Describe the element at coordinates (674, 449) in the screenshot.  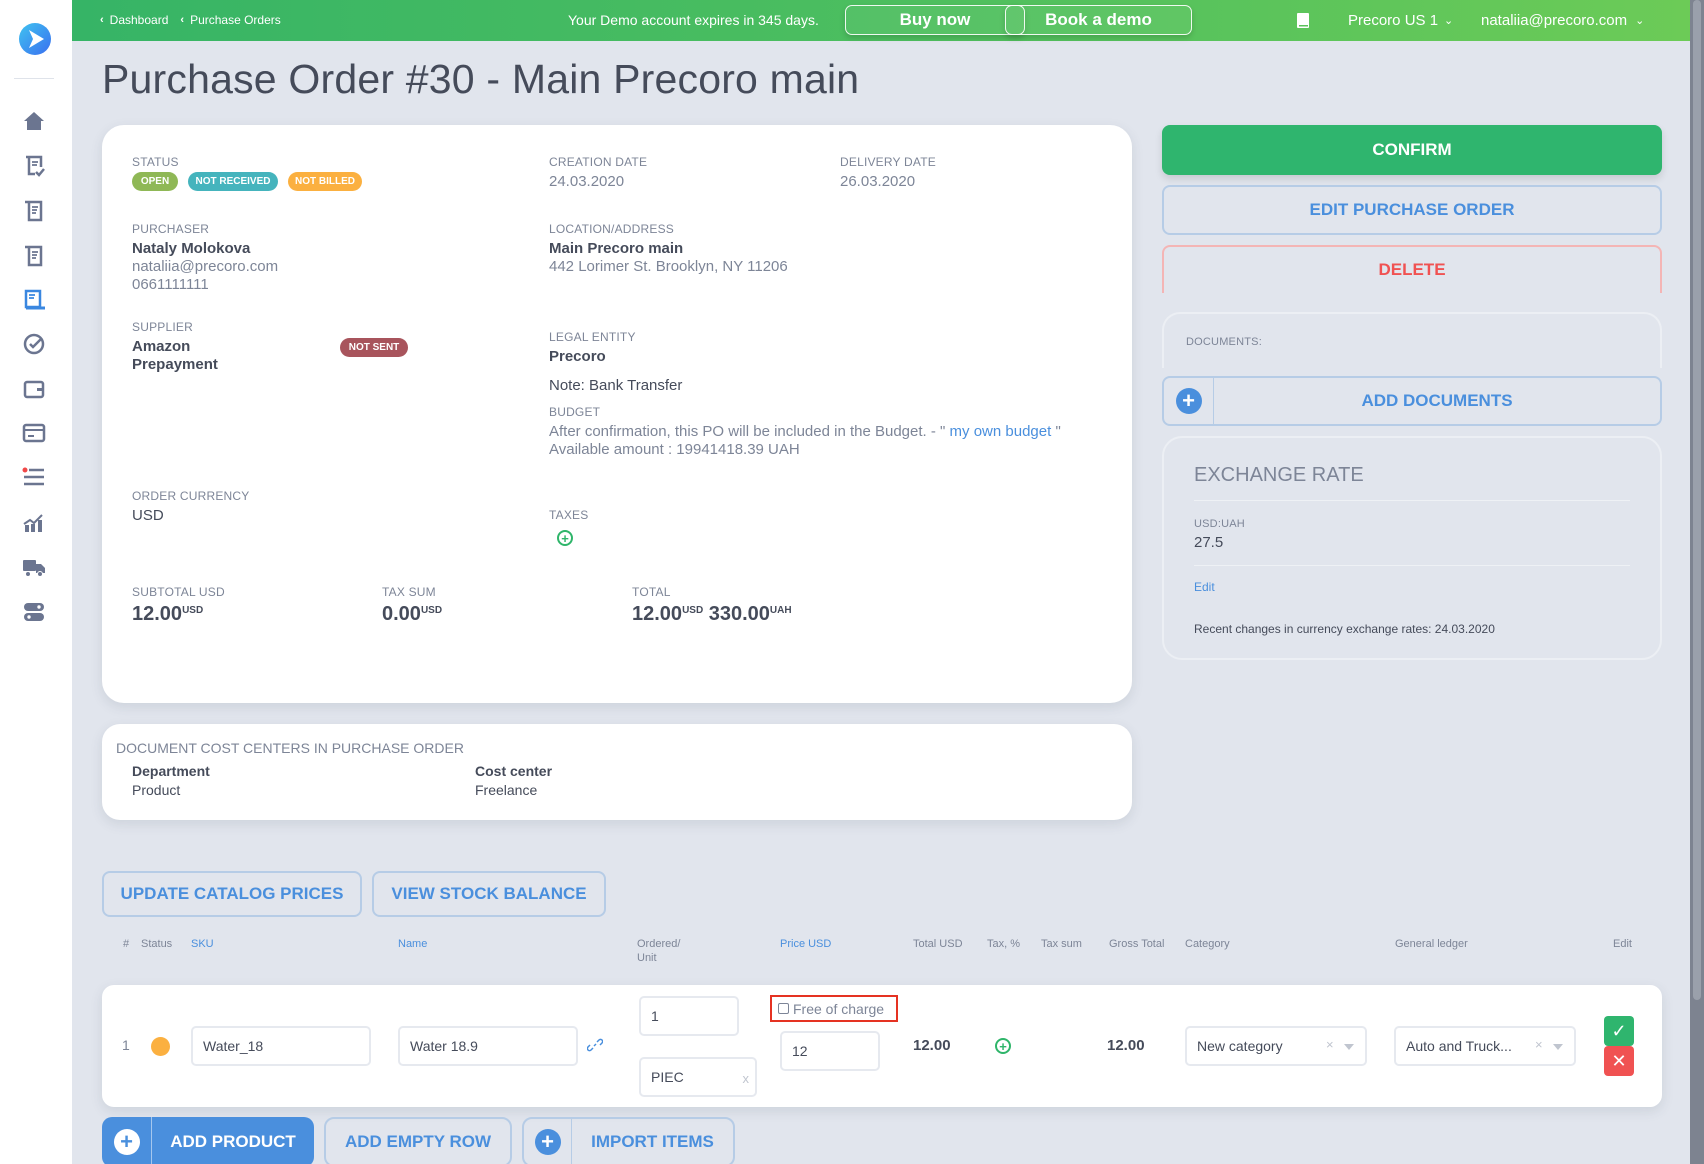
I see `budget-available: Available amount : 19941418.39 UAH` at that location.